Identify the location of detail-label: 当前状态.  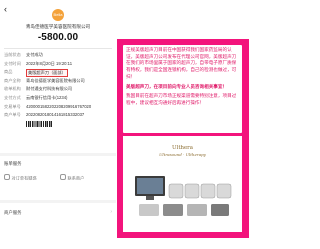
(12, 54).